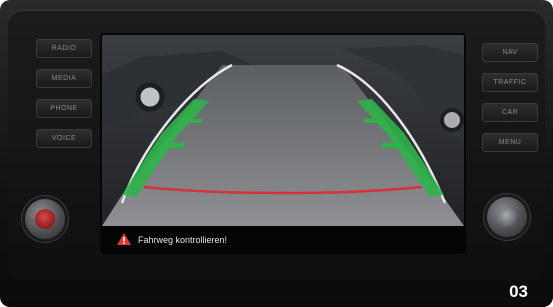 This screenshot has height=307, width=553. I want to click on knob-cap, so click(507, 217).